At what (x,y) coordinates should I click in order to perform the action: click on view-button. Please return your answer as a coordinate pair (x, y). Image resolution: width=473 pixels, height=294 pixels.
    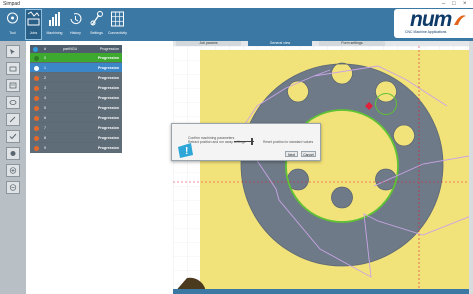
    Looking at the image, I should click on (13, 102).